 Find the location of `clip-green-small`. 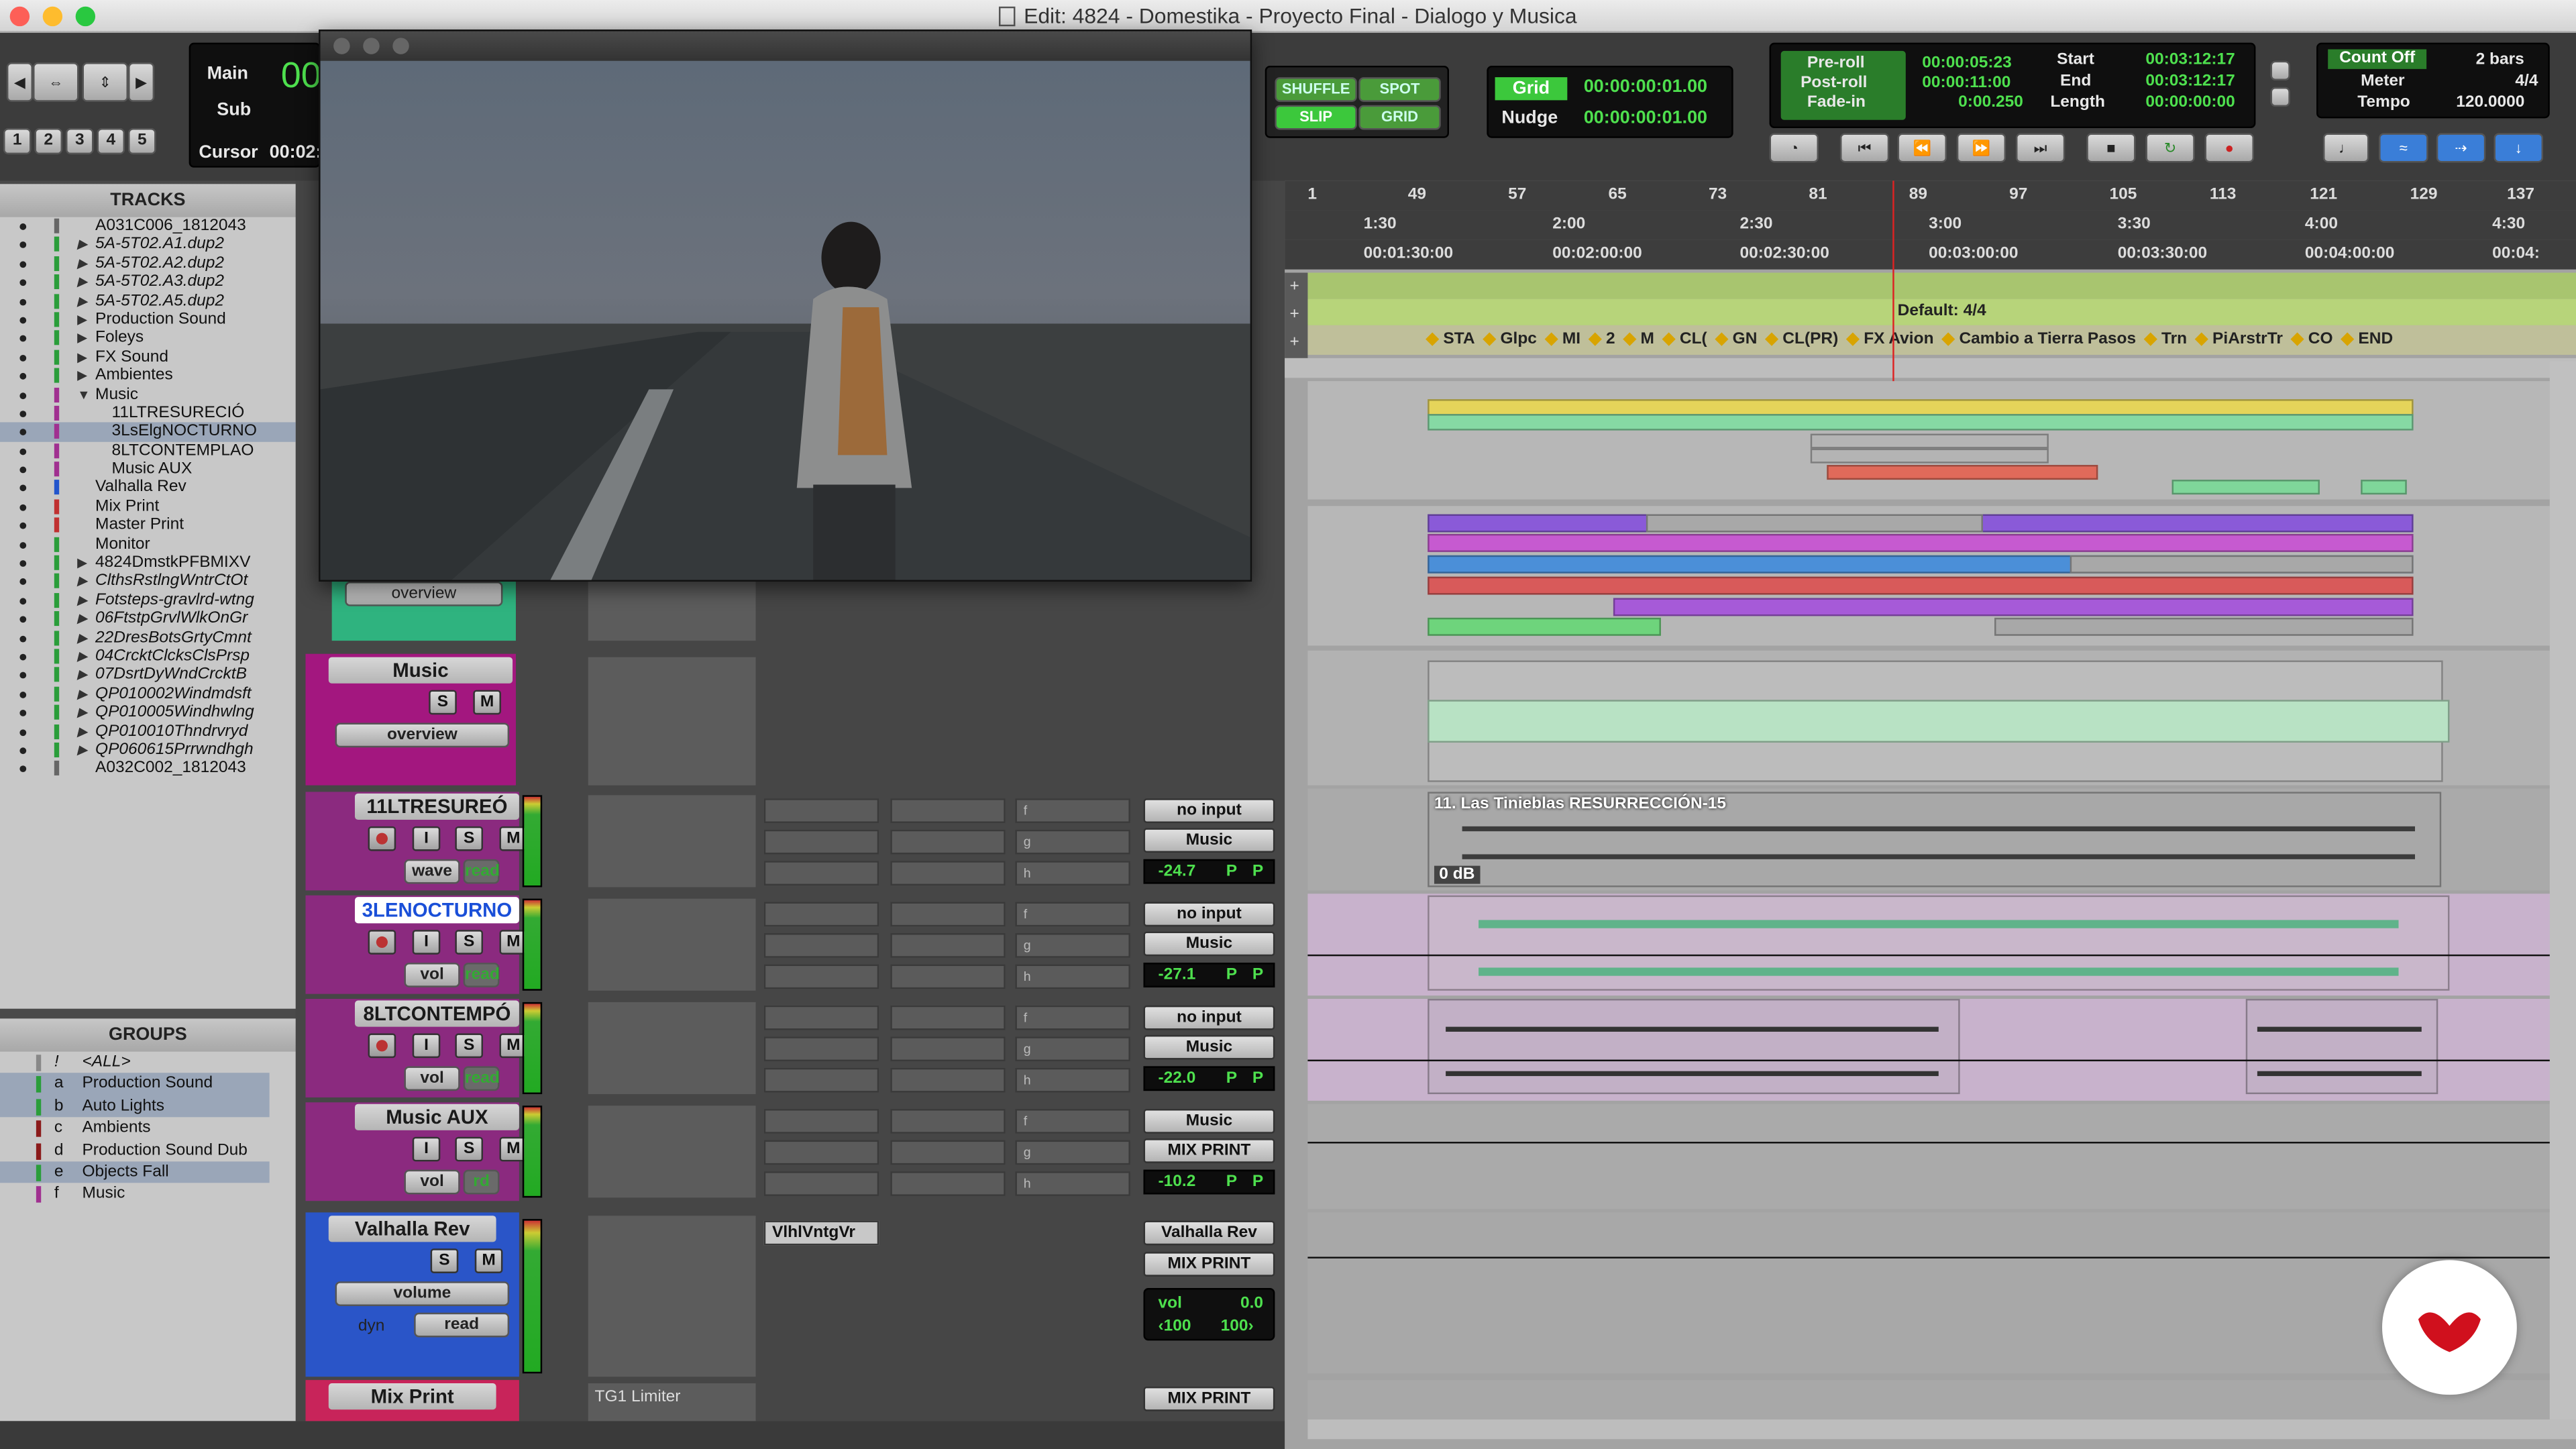

clip-green-small is located at coordinates (2245, 487).